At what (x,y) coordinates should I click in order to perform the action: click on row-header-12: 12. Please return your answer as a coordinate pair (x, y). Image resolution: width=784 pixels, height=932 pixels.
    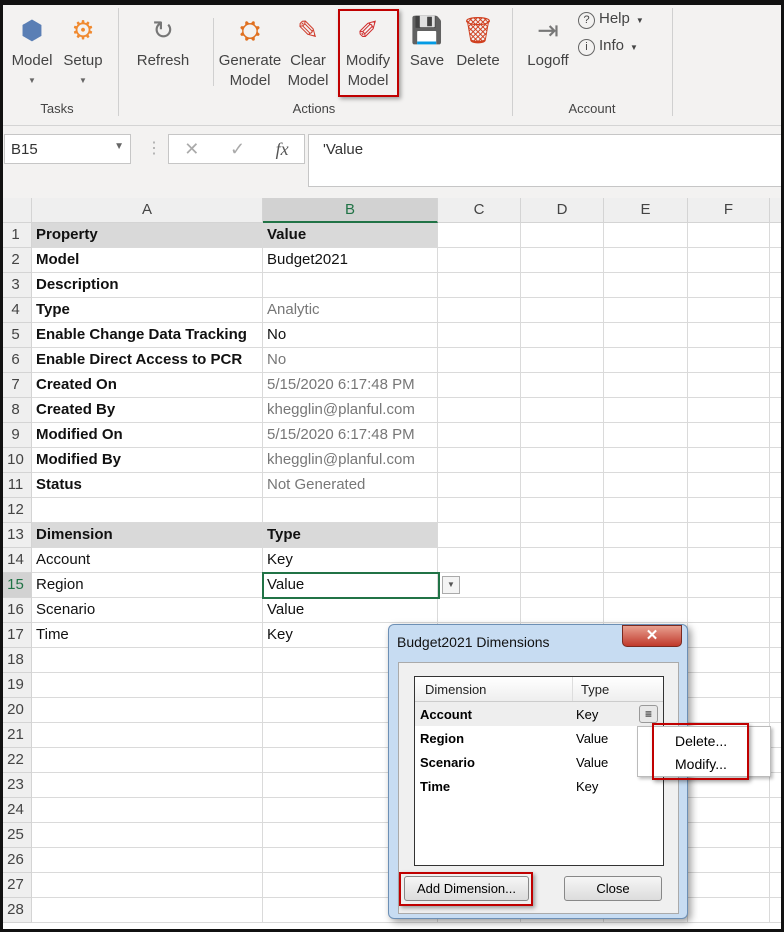
    Looking at the image, I should click on (16, 510).